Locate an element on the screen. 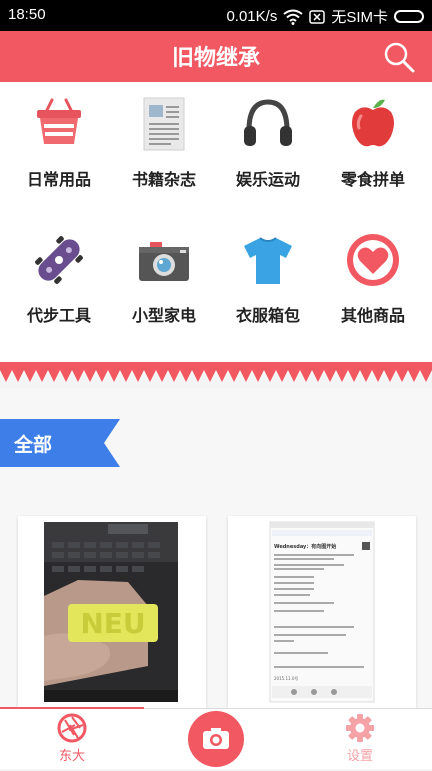 This screenshot has height=771, width=432. category-label: 衣服箱包 is located at coordinates (267, 315).